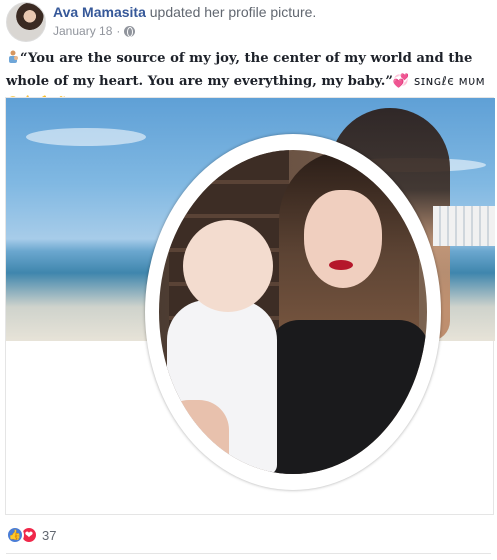 The height and width of the screenshot is (560, 497). I want to click on post-meta: January 18 ·, so click(94, 31).